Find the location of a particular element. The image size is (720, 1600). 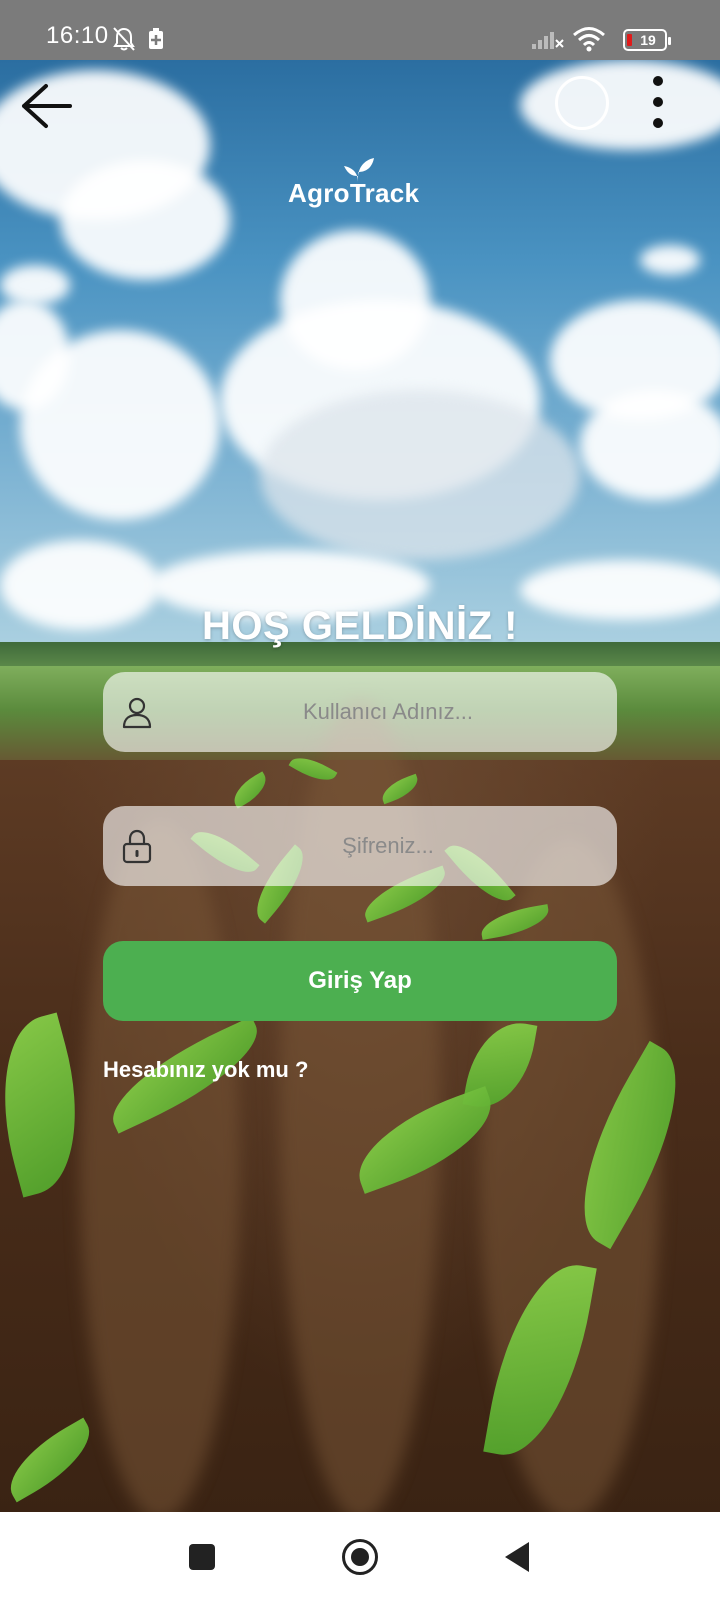

password-input is located at coordinates (388, 846).